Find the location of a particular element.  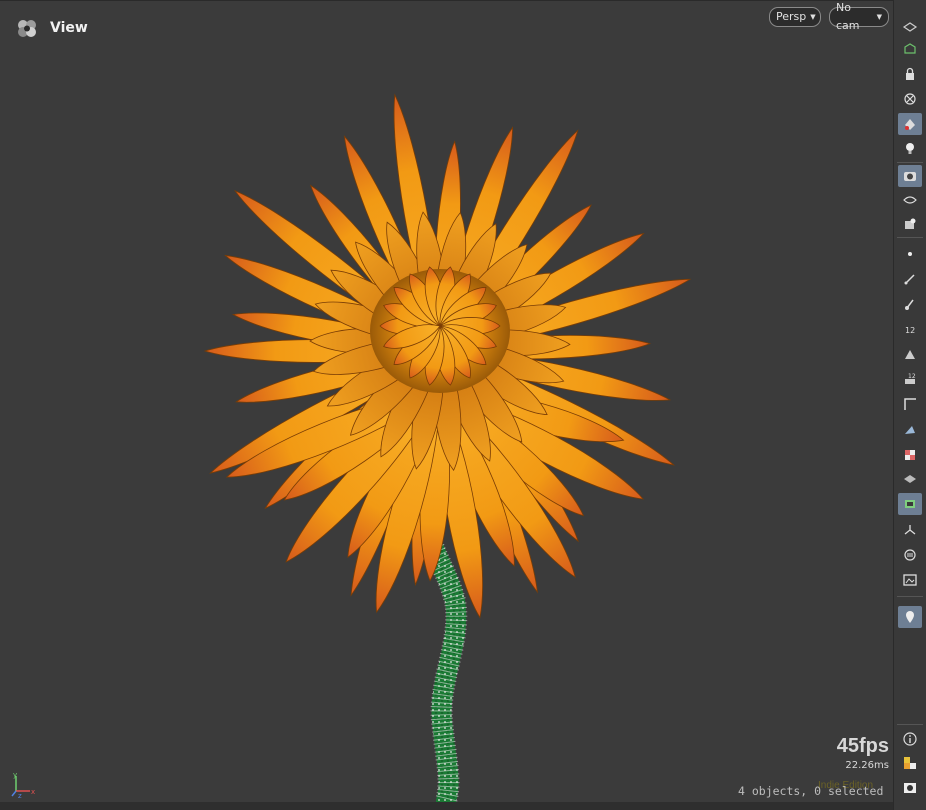

guide-icon is located at coordinates (910, 555).